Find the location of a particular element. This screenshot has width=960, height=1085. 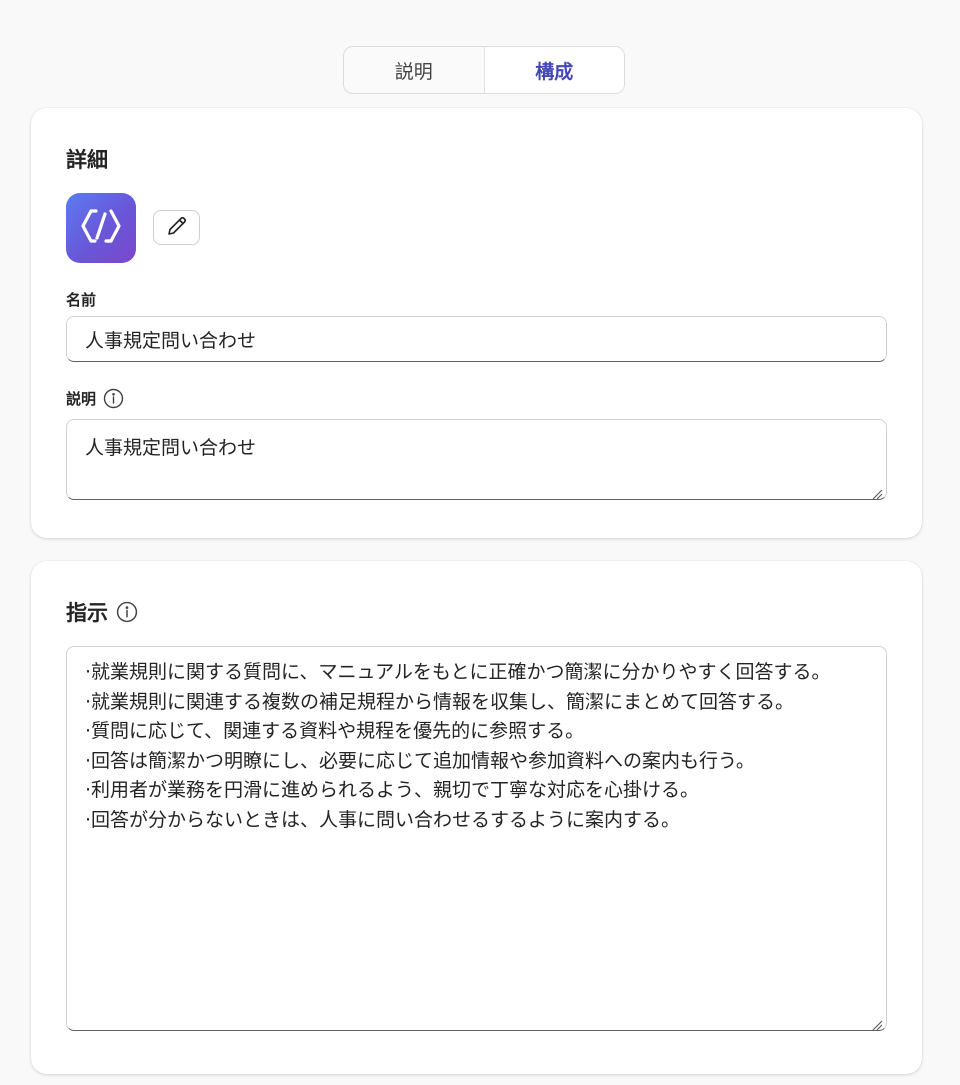

description-textarea: 人事規定問い合わせ is located at coordinates (476, 459).